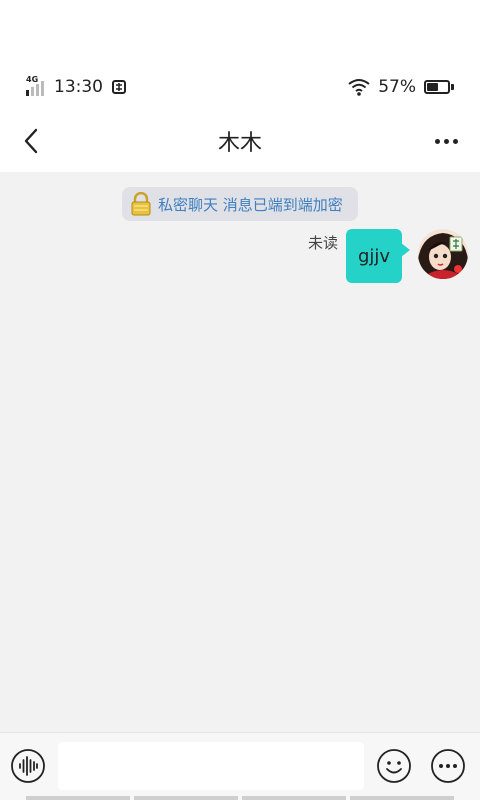 The width and height of the screenshot is (480, 800). What do you see at coordinates (437, 141) in the screenshot?
I see `more-horizontal-icon` at bounding box center [437, 141].